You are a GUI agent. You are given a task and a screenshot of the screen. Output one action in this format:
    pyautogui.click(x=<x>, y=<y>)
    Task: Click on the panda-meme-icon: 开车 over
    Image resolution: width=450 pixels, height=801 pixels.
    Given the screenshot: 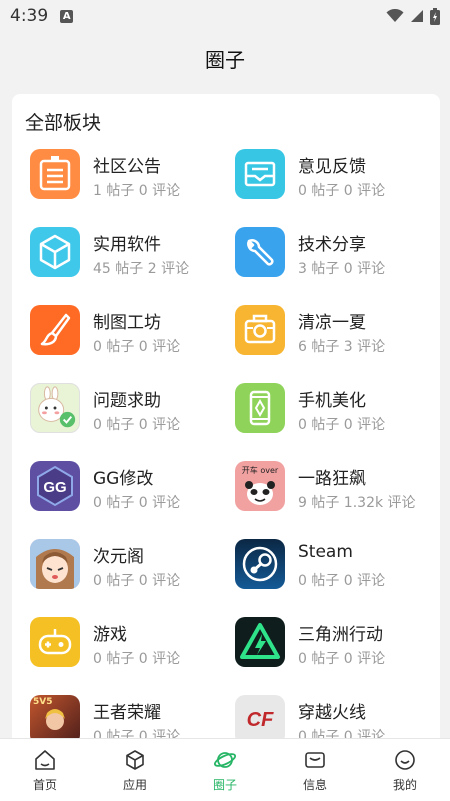 What is the action you would take?
    pyautogui.click(x=260, y=486)
    